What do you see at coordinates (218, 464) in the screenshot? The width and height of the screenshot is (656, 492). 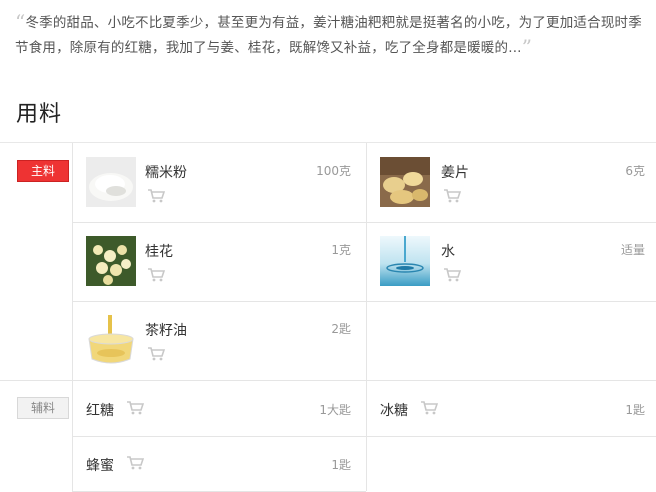 I see `ingredient-item: 蜂蜜 1匙` at bounding box center [218, 464].